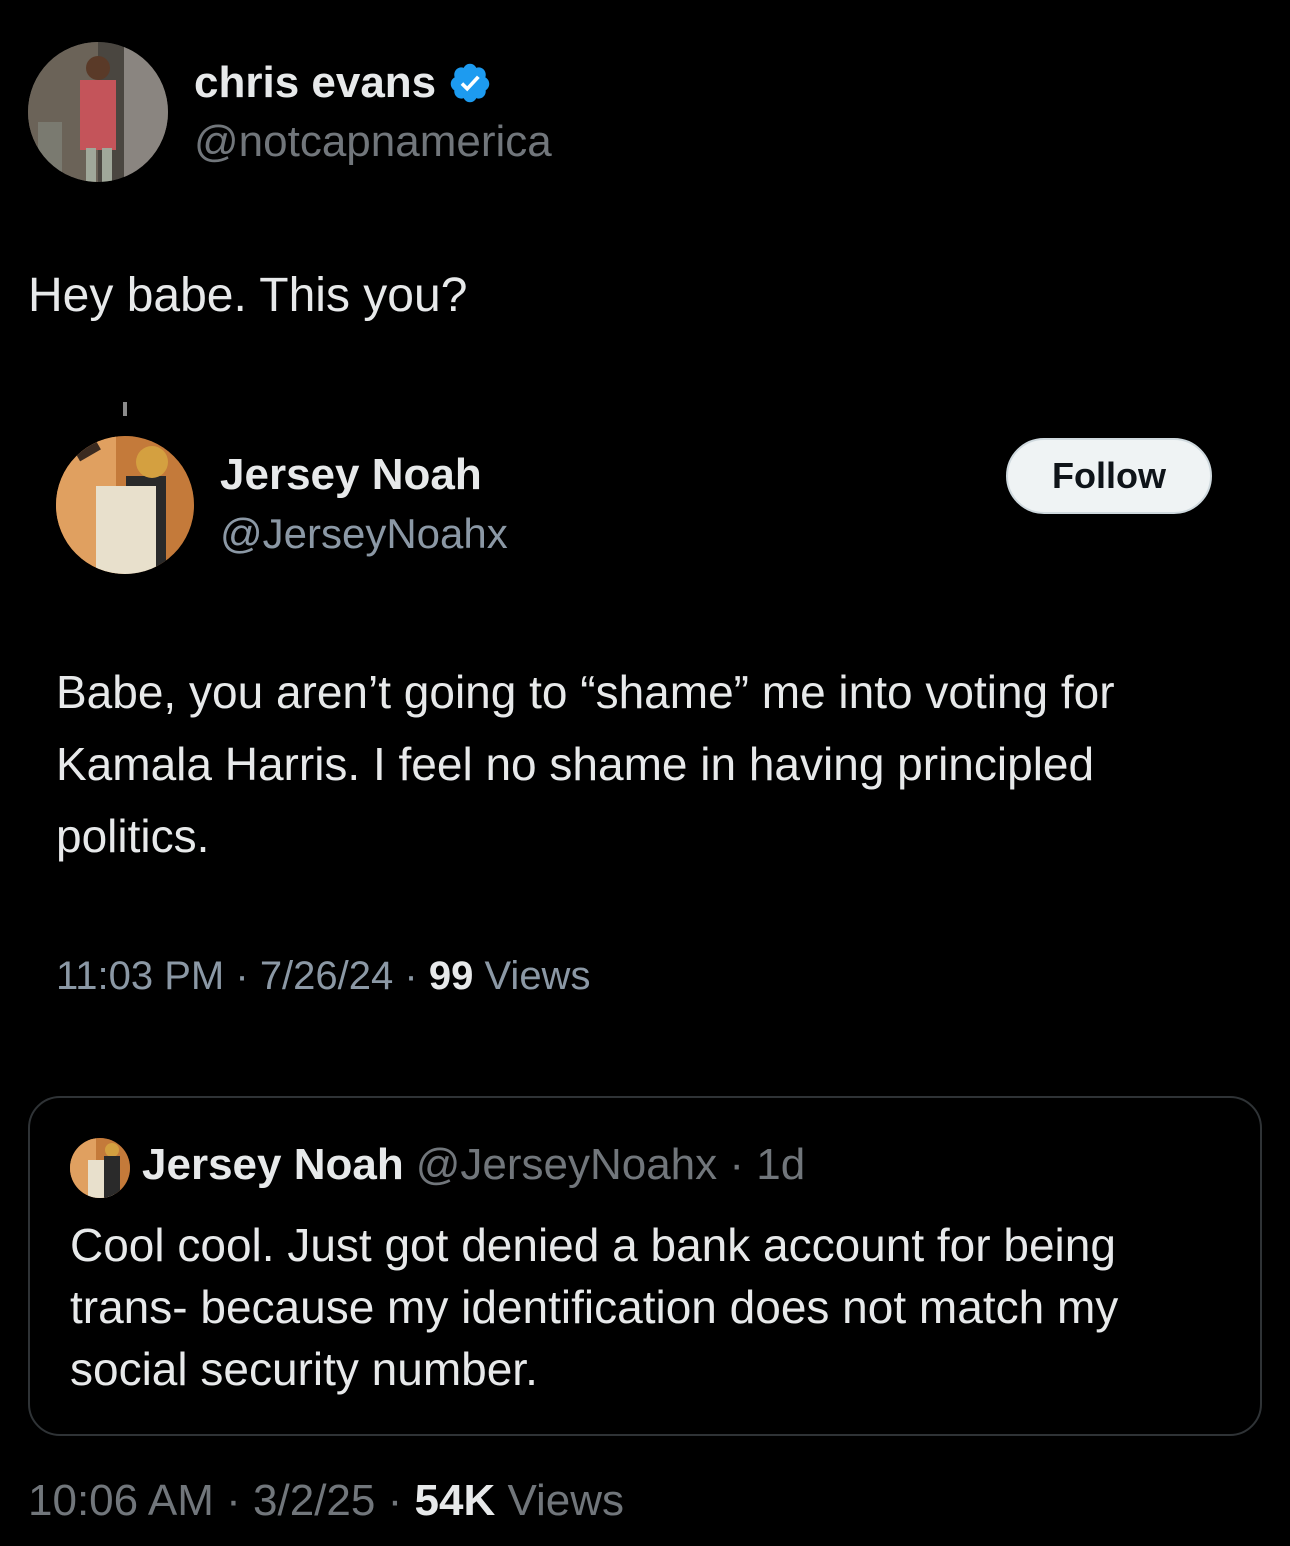 This screenshot has width=1290, height=1546. What do you see at coordinates (121, 1500) in the screenshot?
I see `tweet-time: 10:06 AM` at bounding box center [121, 1500].